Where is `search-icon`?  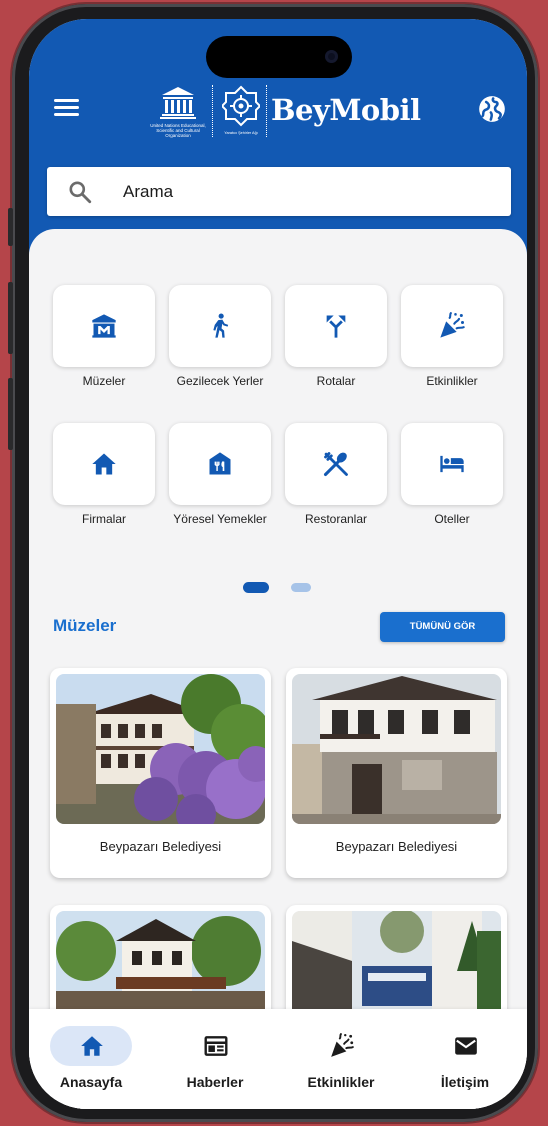 search-icon is located at coordinates (80, 192).